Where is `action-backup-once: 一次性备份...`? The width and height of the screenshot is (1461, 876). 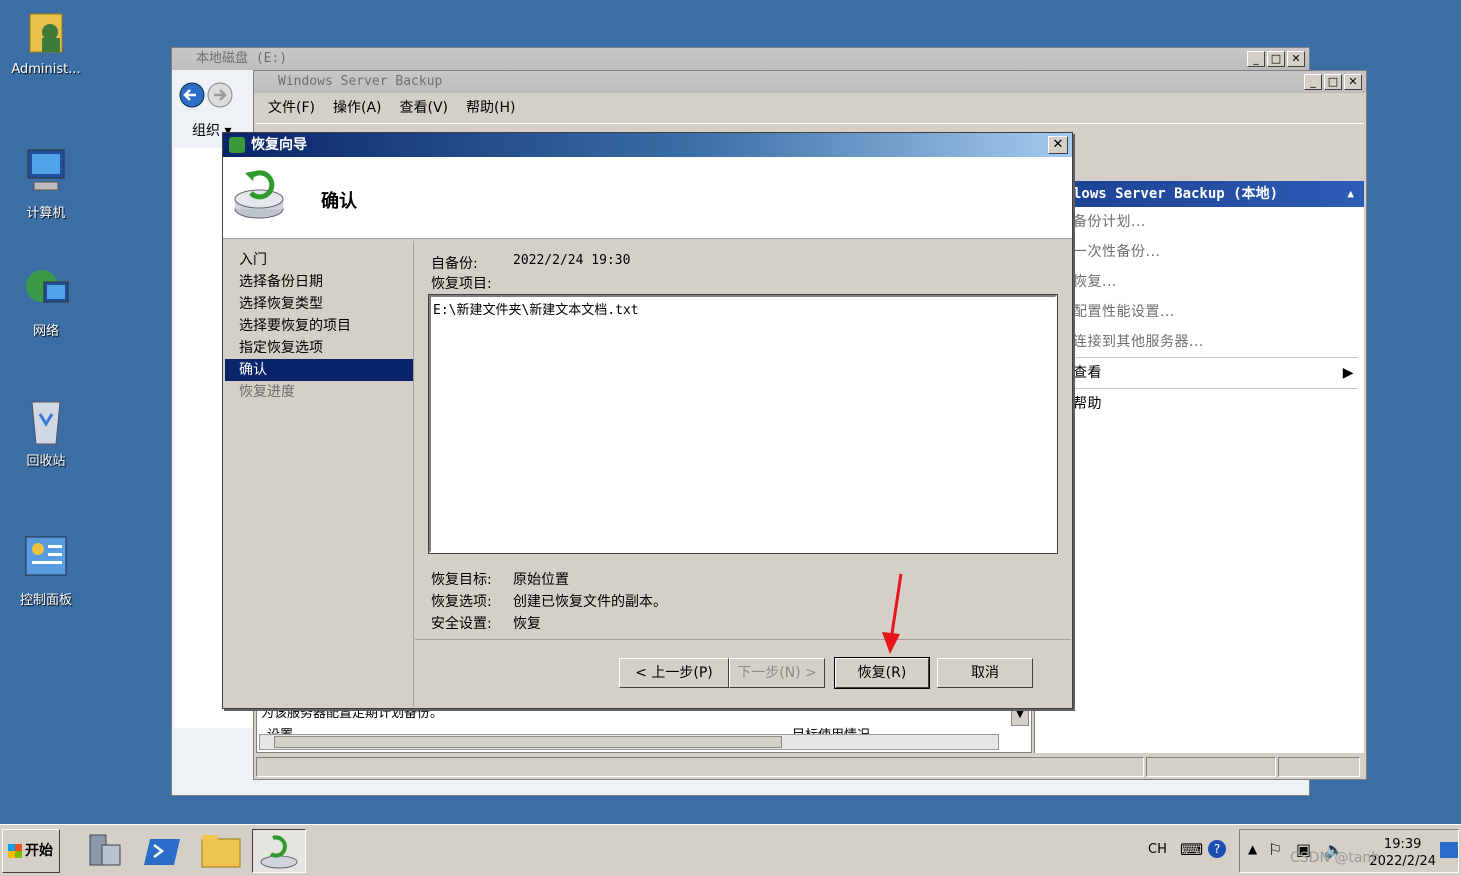
action-backup-once: 一次性备份... is located at coordinates (1218, 252).